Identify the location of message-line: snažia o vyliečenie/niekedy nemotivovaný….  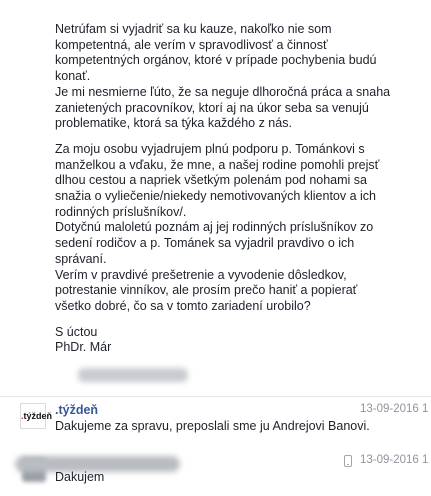
(216, 196).